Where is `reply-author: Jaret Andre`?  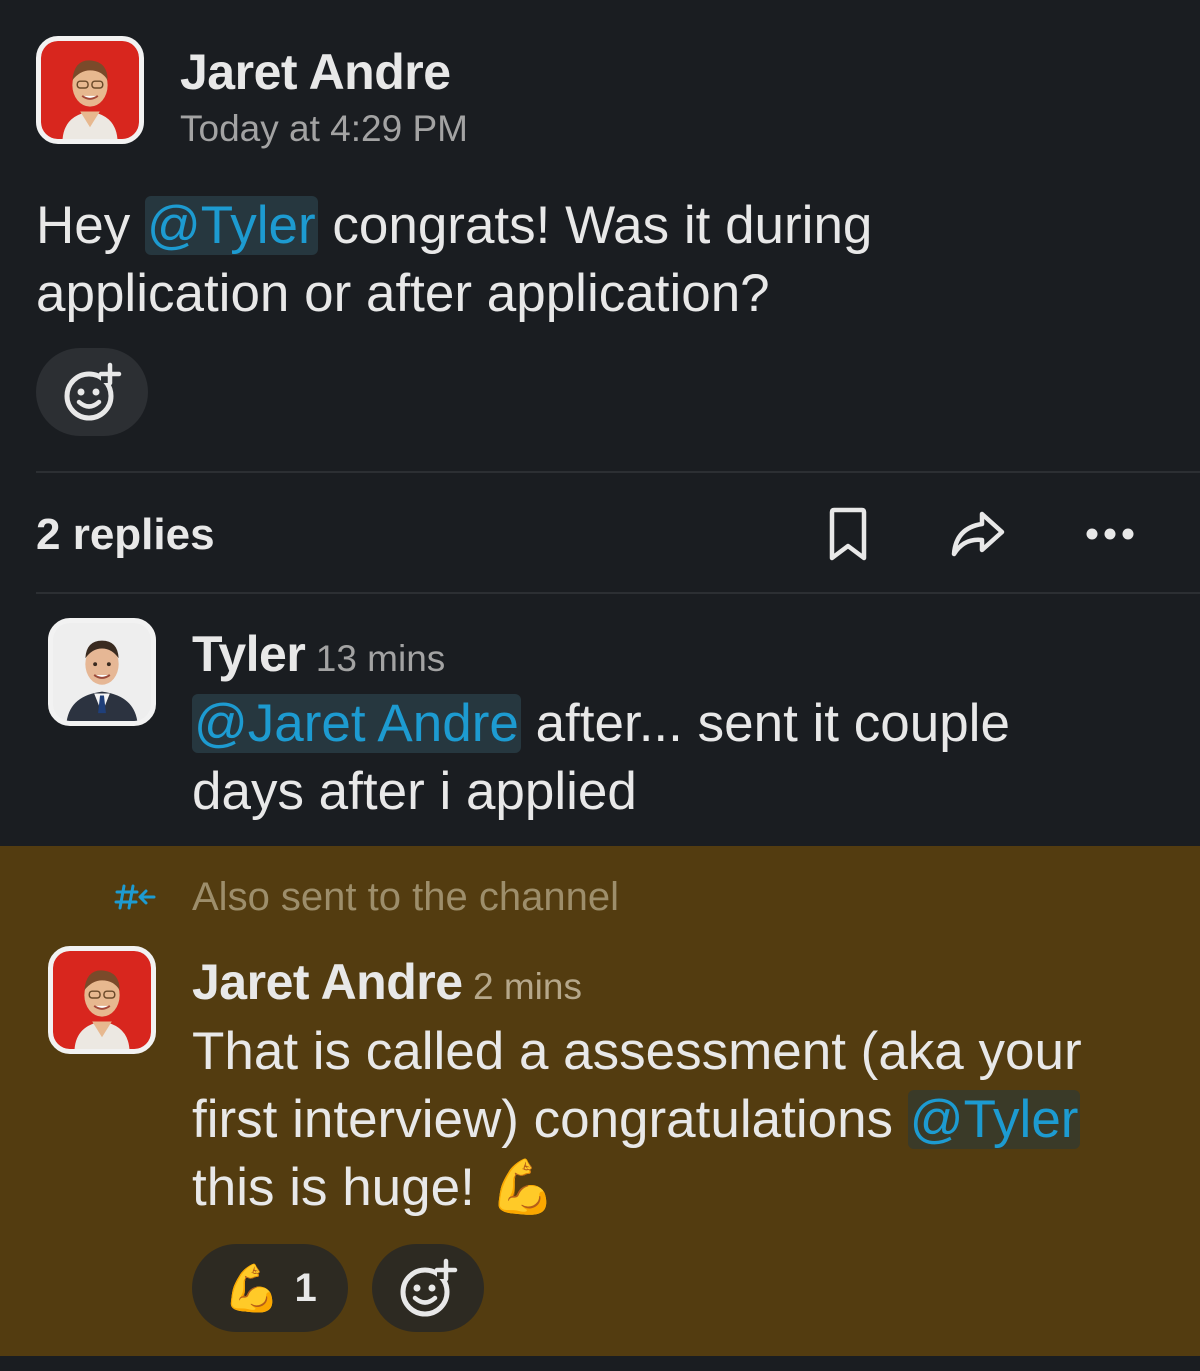
reply-author: Jaret Andre is located at coordinates (327, 982).